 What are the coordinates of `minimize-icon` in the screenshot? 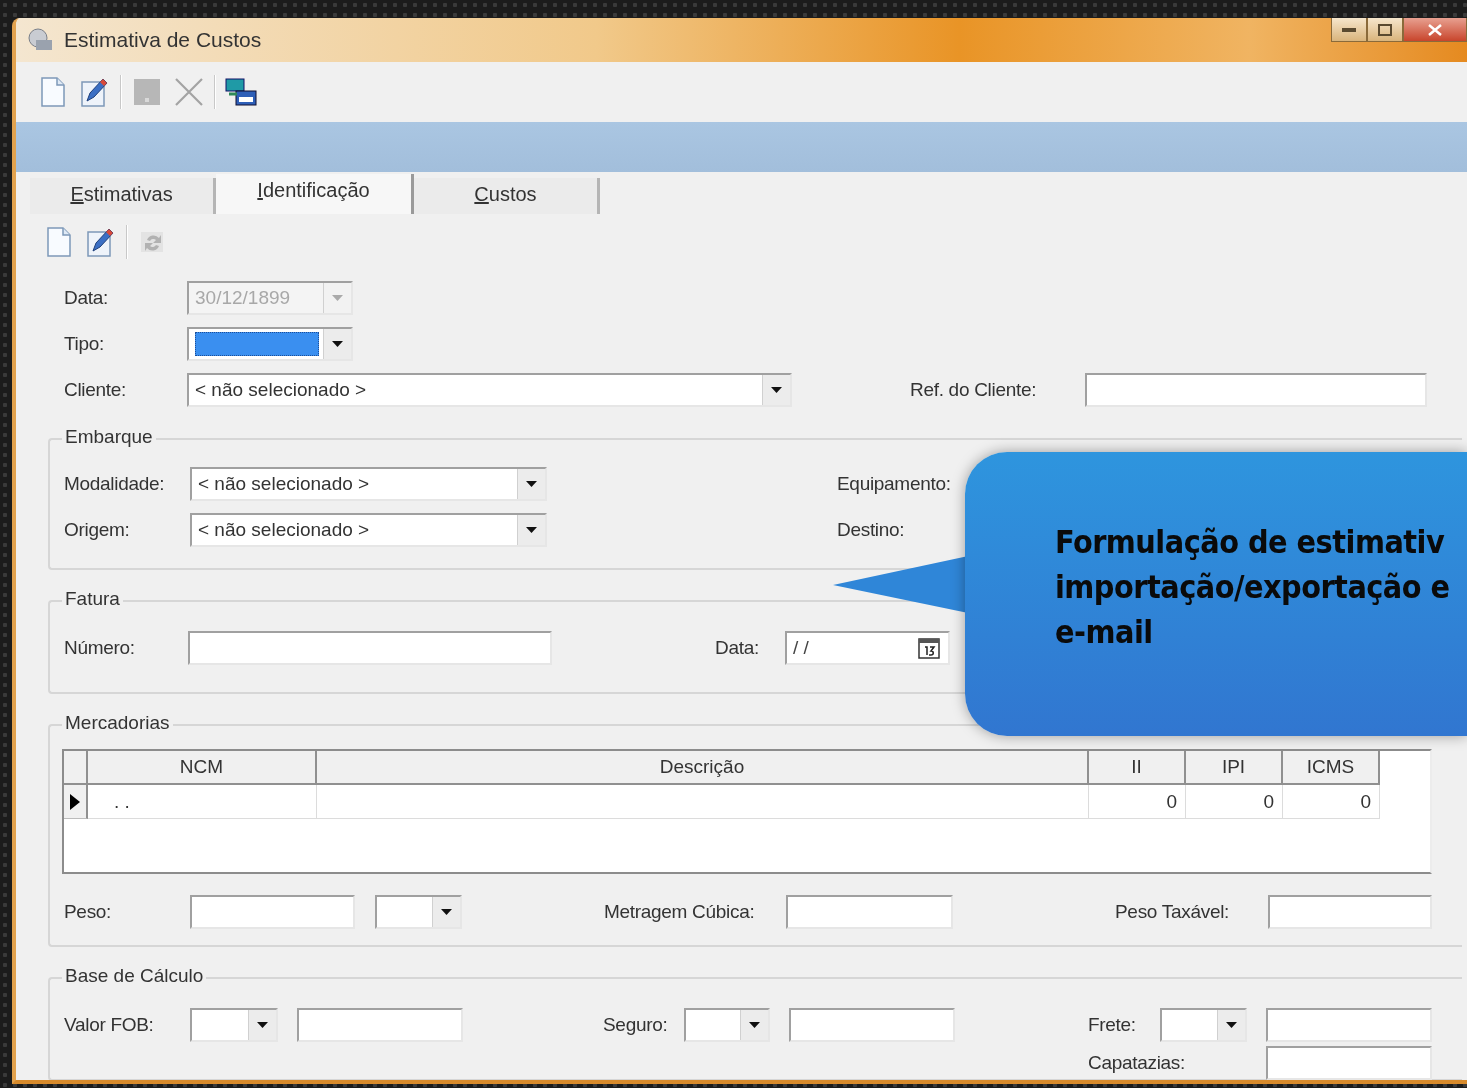 It's located at (1349, 29).